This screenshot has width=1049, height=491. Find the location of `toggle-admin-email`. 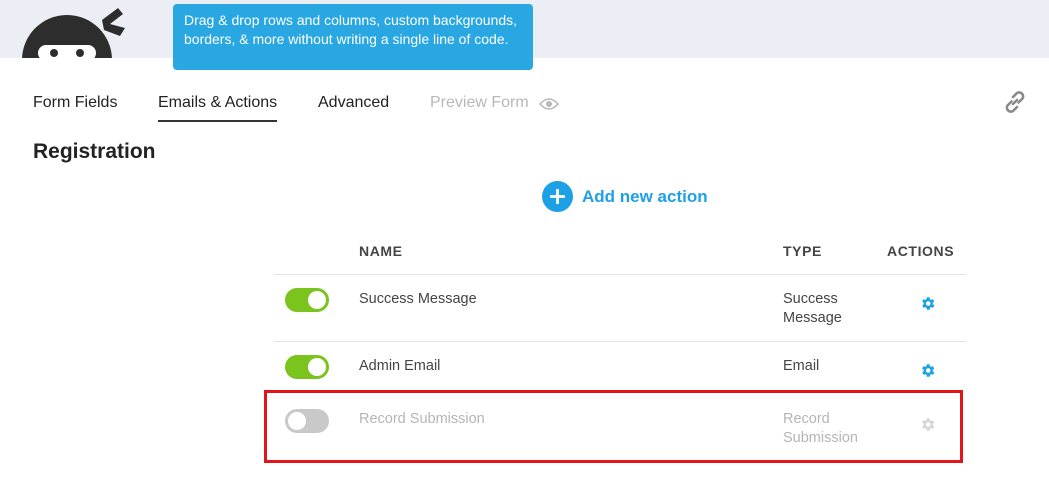

toggle-admin-email is located at coordinates (307, 367).